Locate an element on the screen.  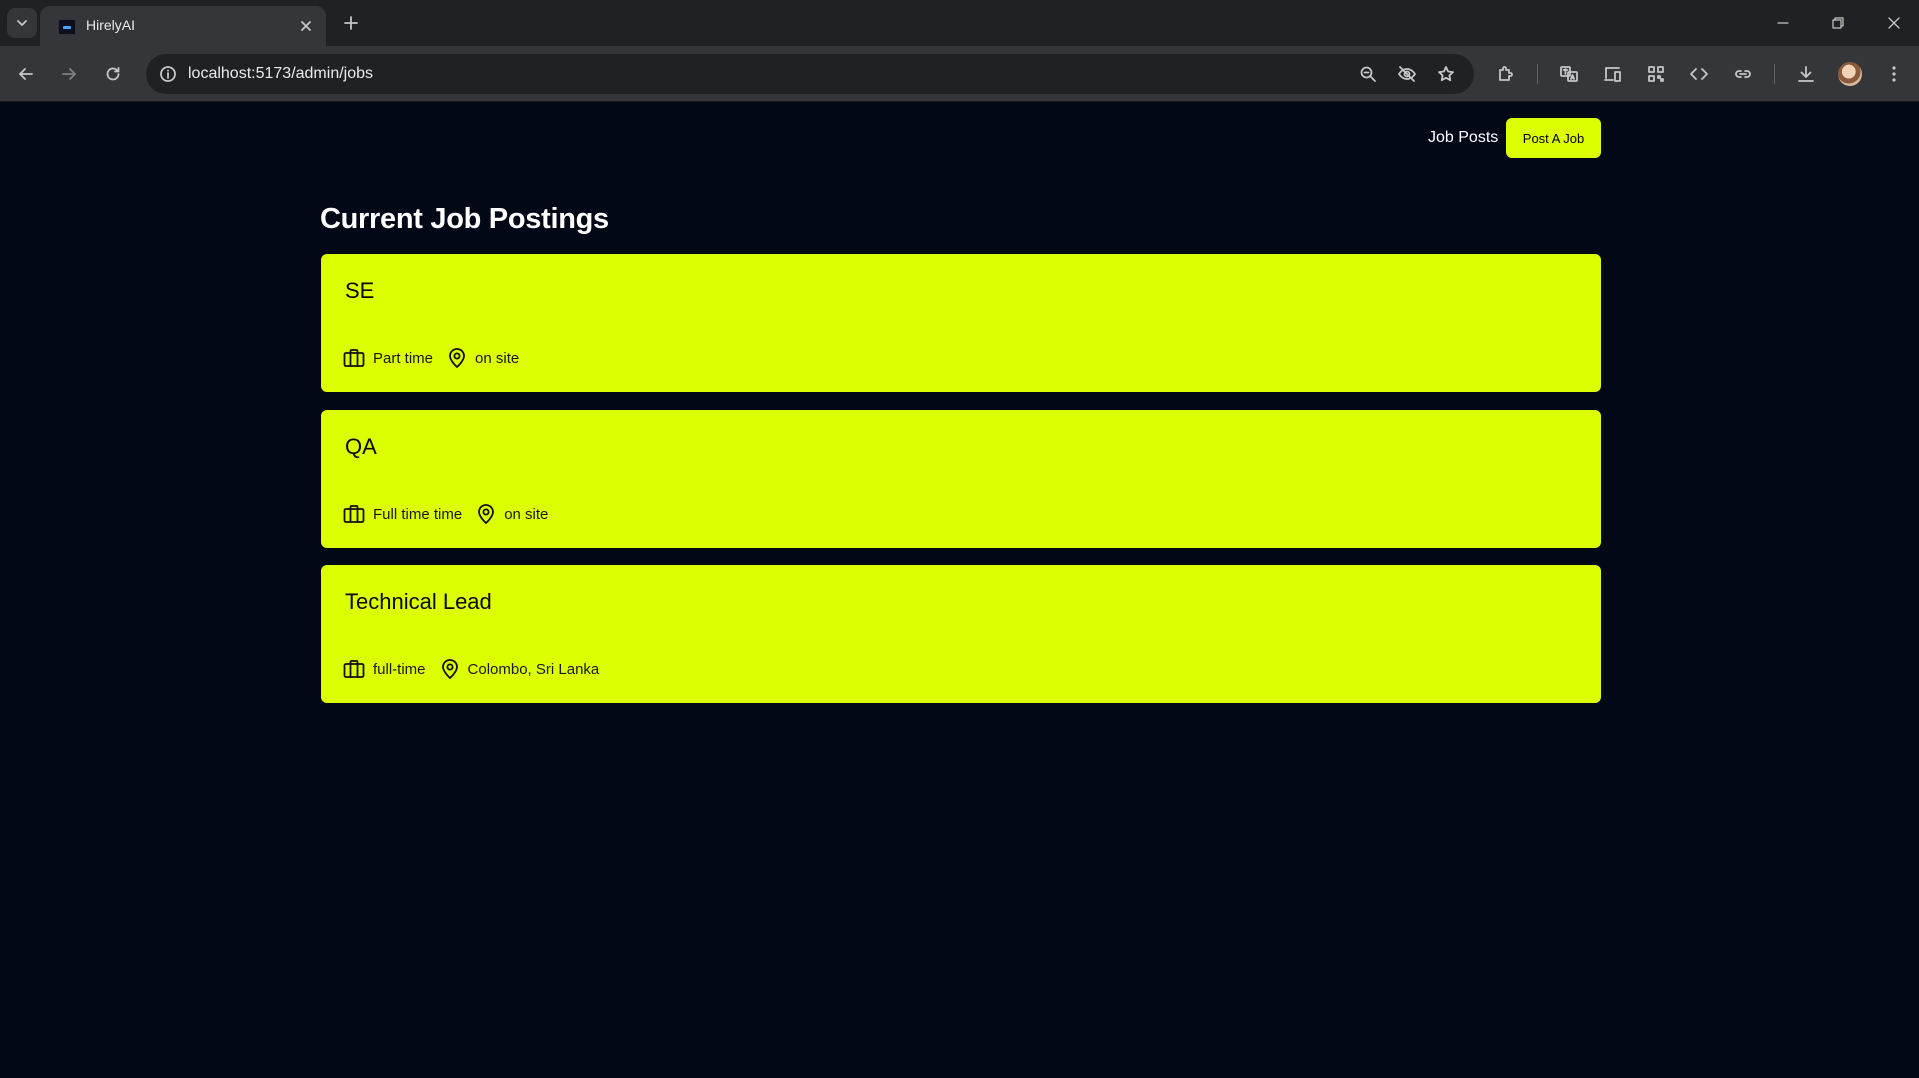
more-vertical-icon is located at coordinates (1894, 74).